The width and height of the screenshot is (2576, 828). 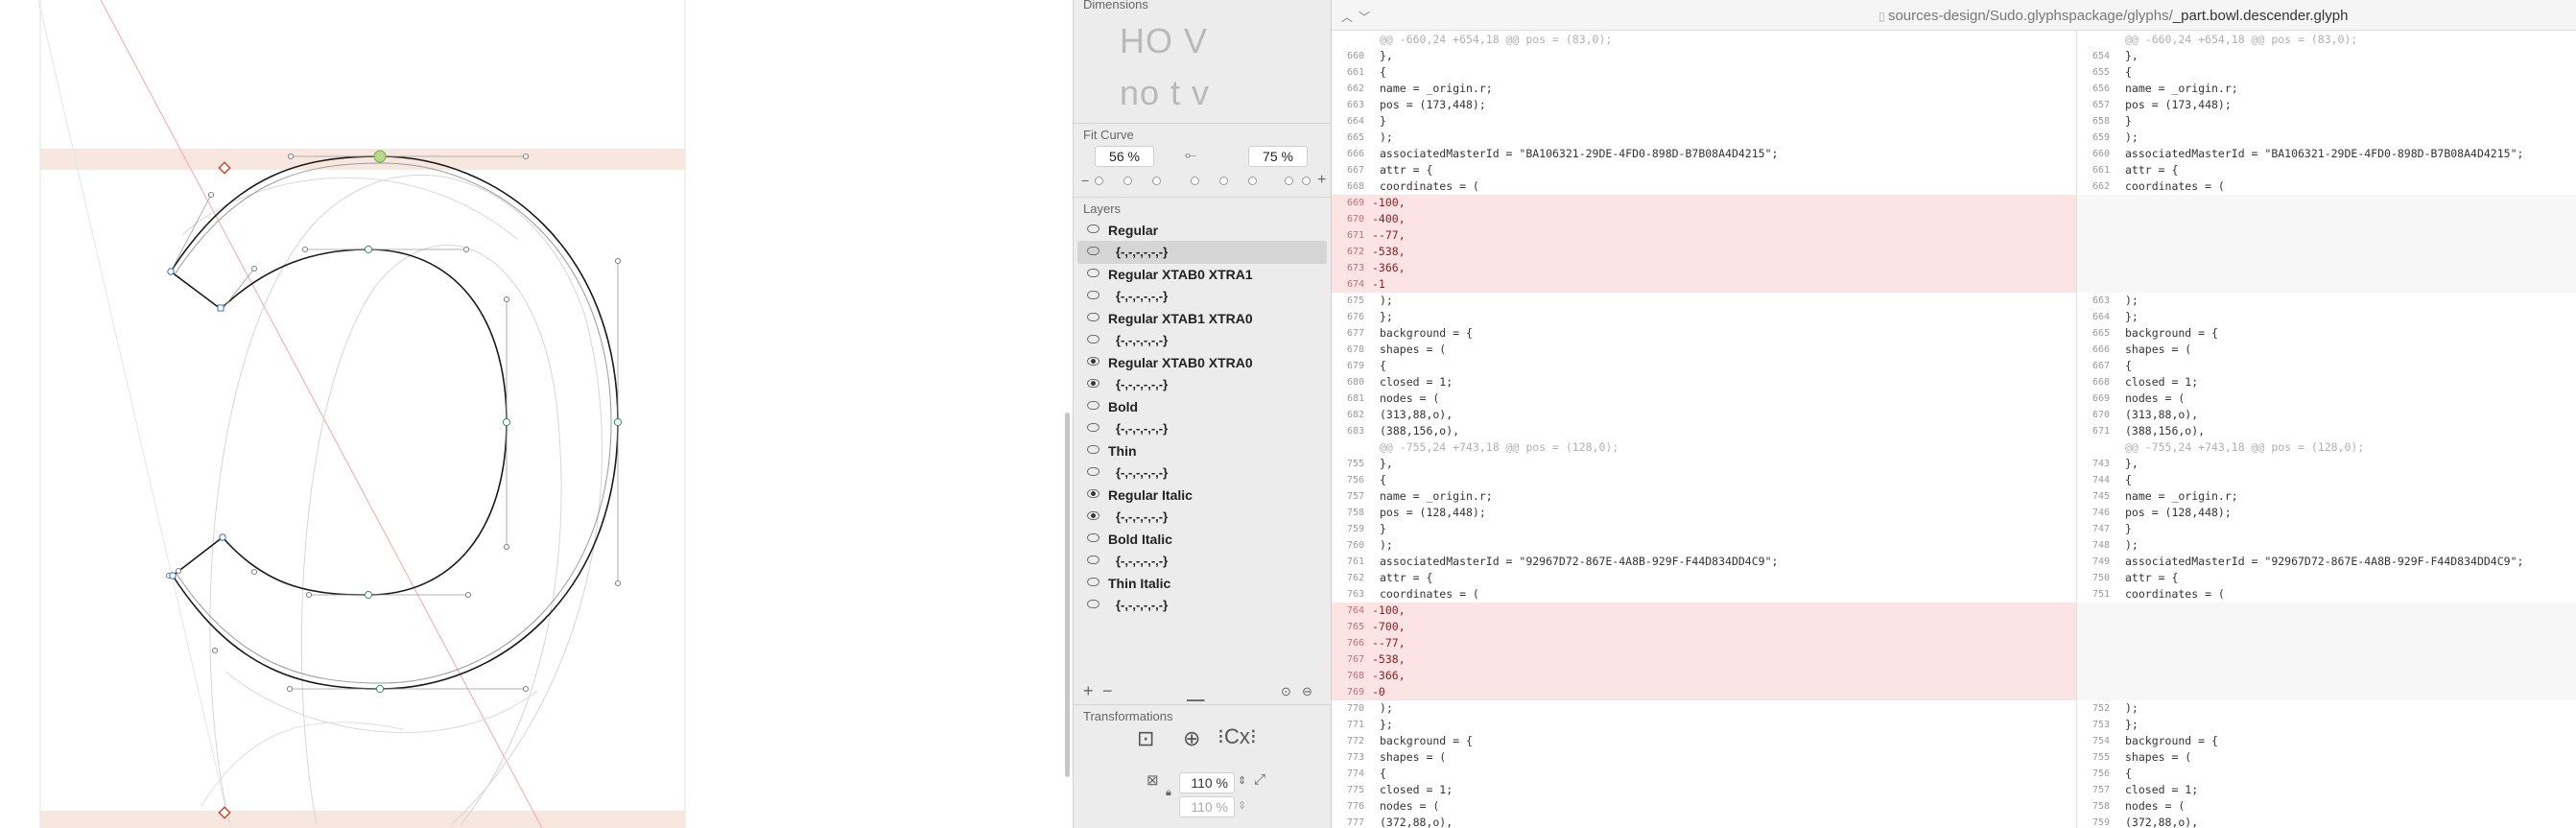 I want to click on layer-row: Regular Italic, so click(x=1202, y=495).